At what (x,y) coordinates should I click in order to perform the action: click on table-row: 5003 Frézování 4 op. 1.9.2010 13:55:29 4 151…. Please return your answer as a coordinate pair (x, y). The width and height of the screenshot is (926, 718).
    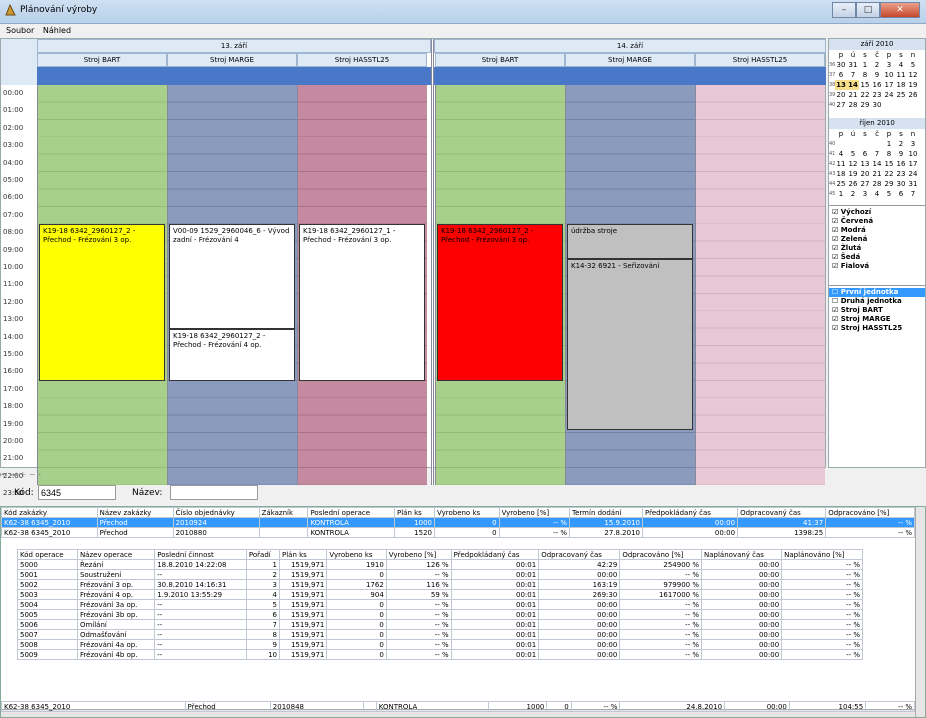
    Looking at the image, I should click on (440, 594).